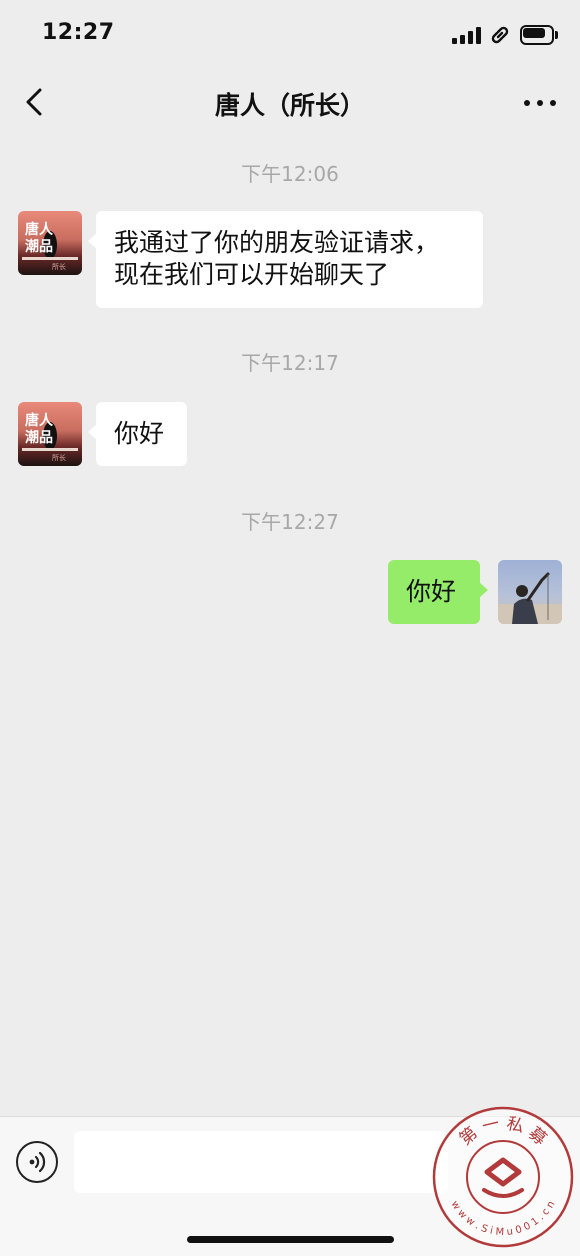  I want to click on chat-header: 唐人（所长）, so click(290, 103).